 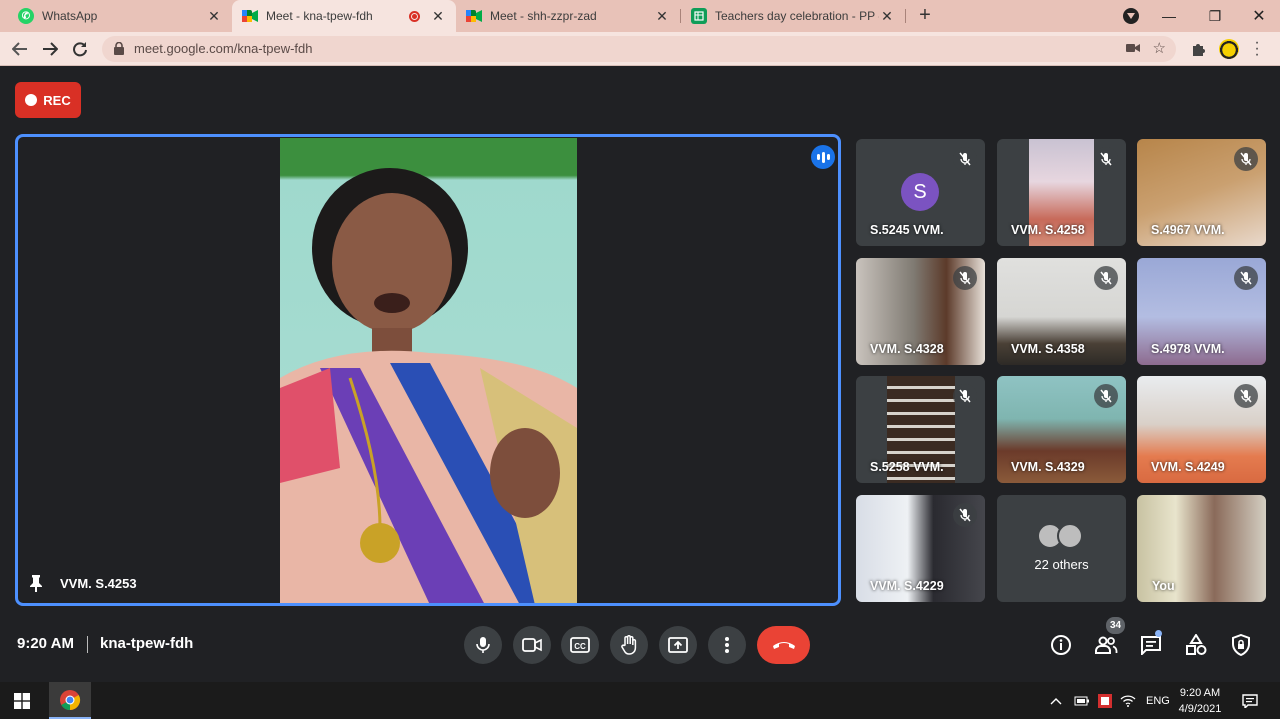 What do you see at coordinates (920, 192) in the screenshot?
I see `participant-tile: S S.5245 VVM.` at bounding box center [920, 192].